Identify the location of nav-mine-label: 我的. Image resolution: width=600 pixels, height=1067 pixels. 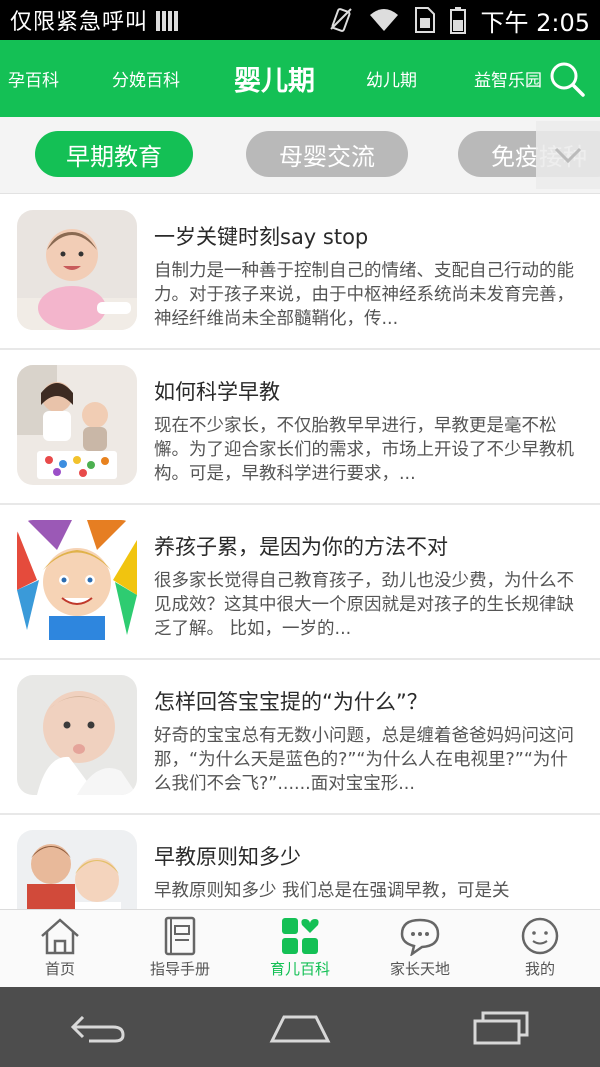
(539, 969).